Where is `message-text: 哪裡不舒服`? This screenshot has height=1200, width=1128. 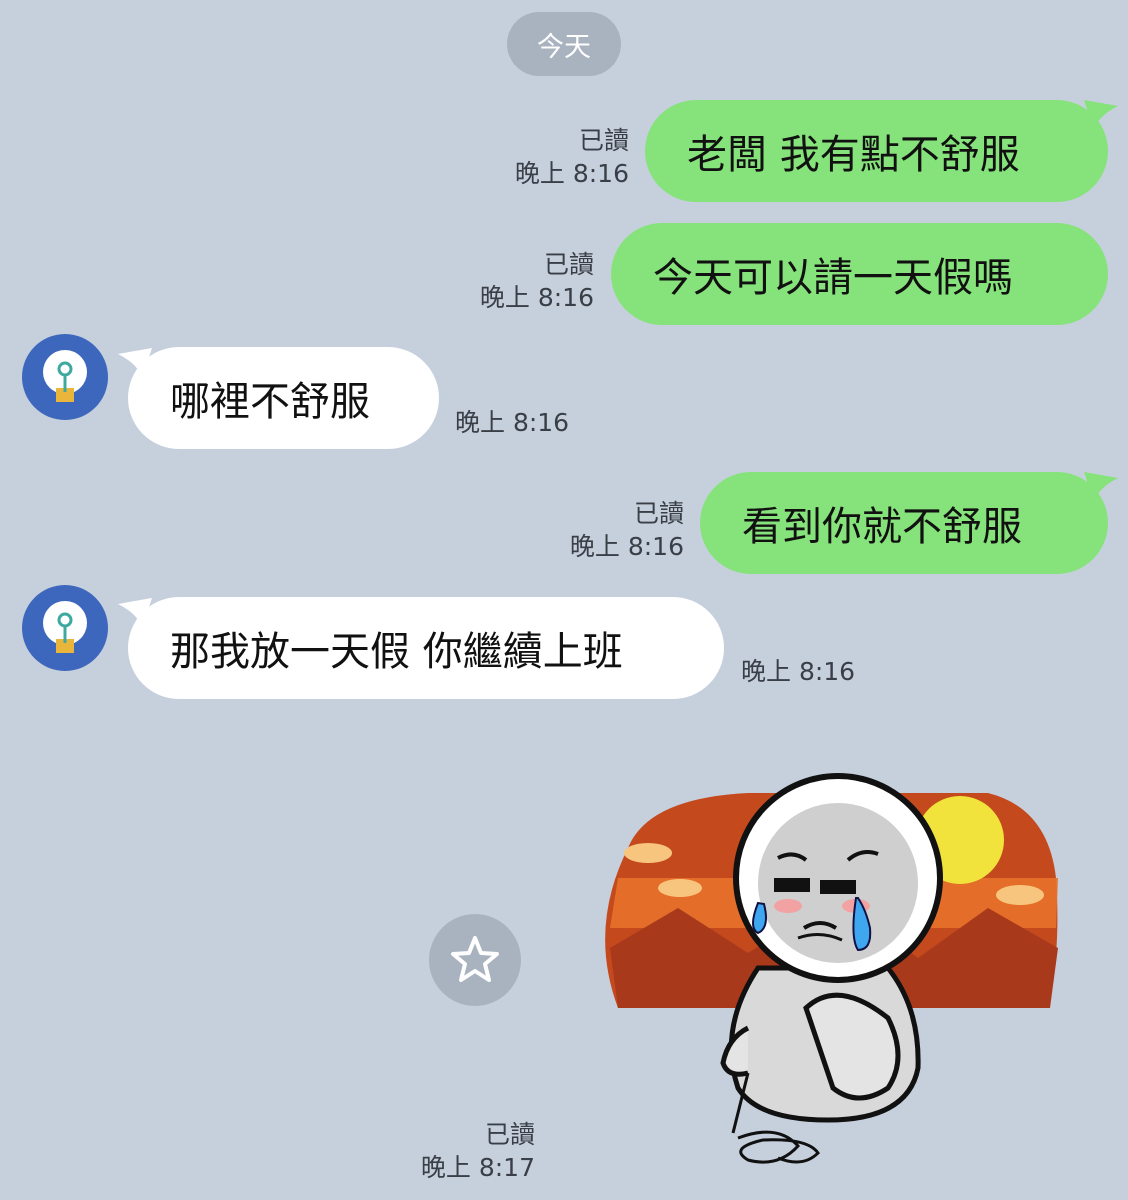 message-text: 哪裡不舒服 is located at coordinates (270, 402).